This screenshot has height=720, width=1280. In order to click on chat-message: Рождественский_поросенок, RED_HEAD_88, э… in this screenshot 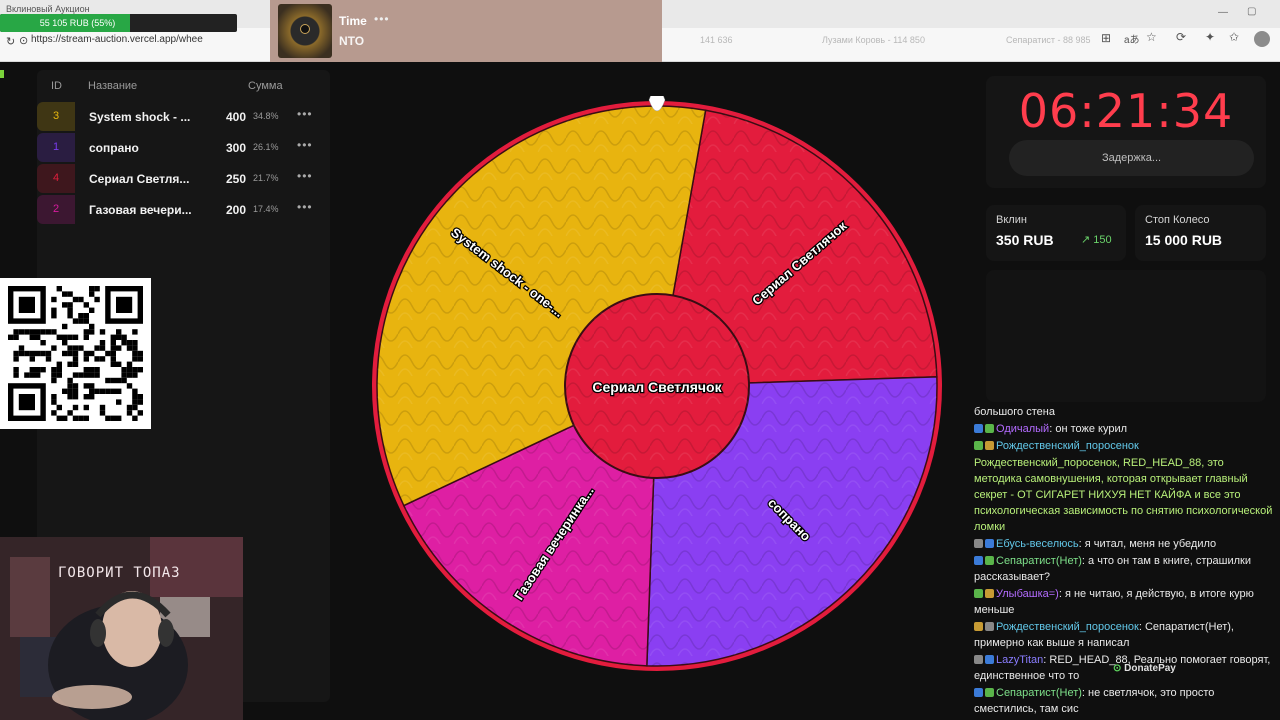, I will do `click(1124, 495)`.